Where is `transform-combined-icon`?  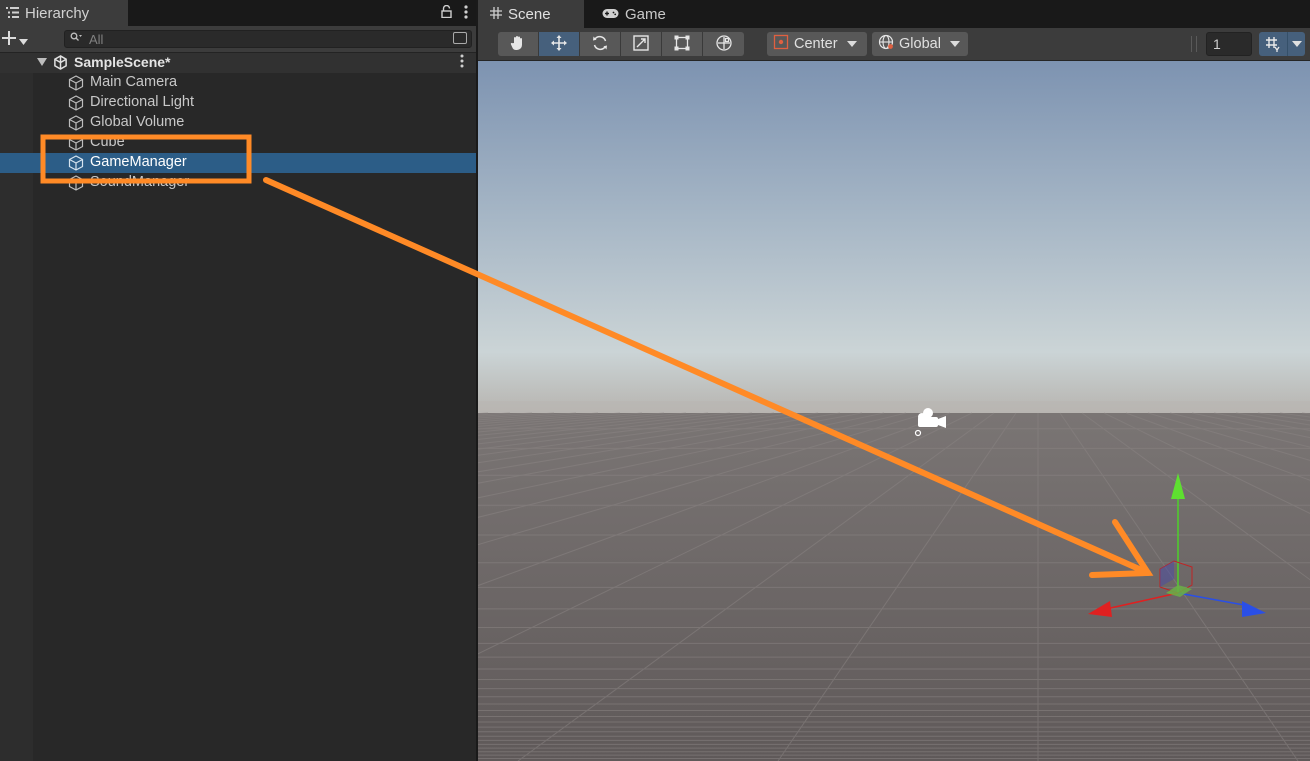
transform-combined-icon is located at coordinates (724, 44).